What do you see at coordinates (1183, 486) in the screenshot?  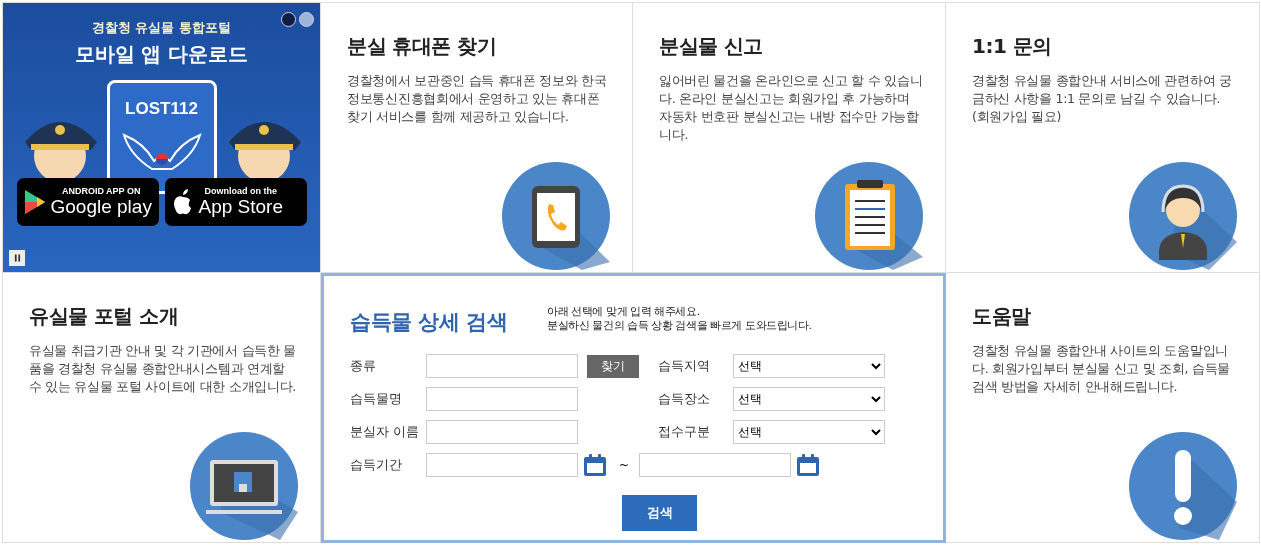 I see `exclamation-icon` at bounding box center [1183, 486].